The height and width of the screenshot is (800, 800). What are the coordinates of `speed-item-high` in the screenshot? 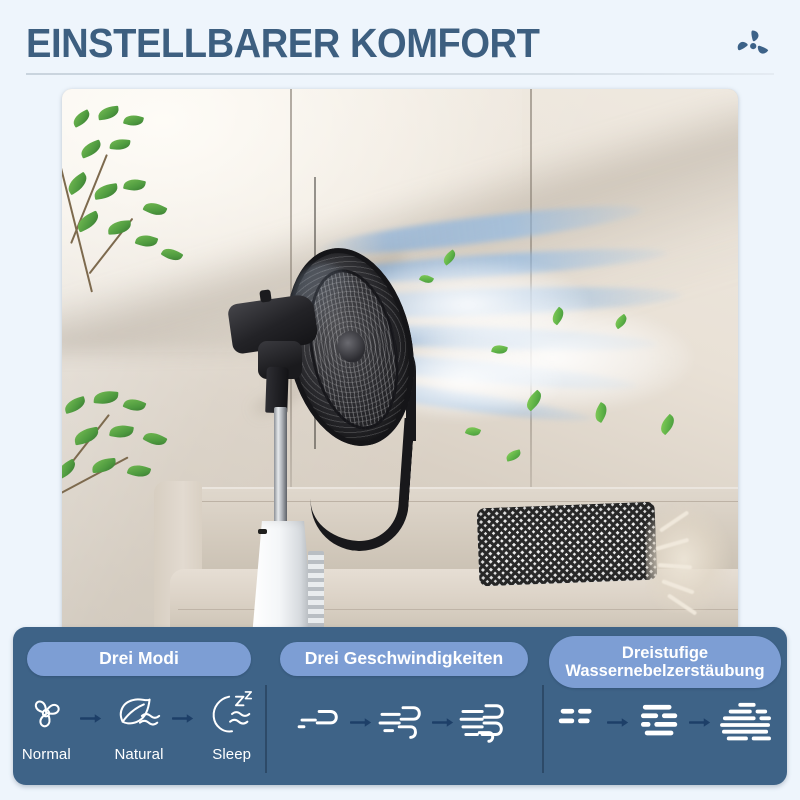 It's located at (486, 726).